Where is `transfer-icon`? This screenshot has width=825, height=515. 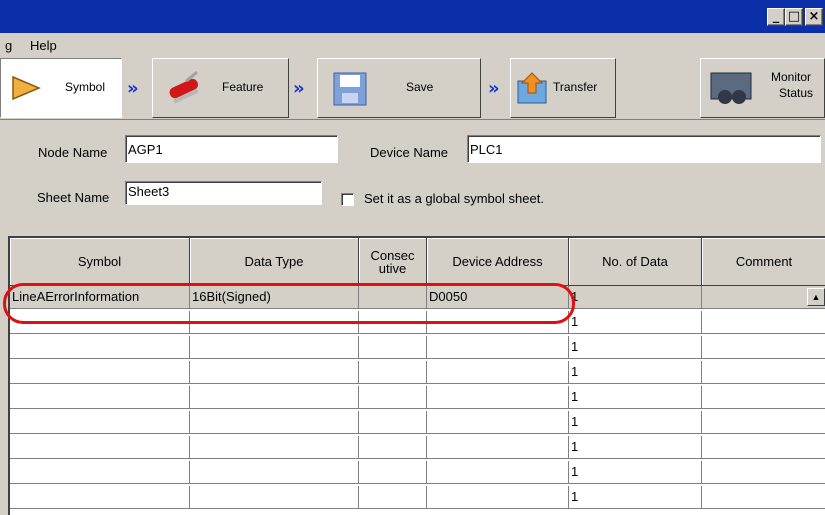
transfer-icon is located at coordinates (532, 88).